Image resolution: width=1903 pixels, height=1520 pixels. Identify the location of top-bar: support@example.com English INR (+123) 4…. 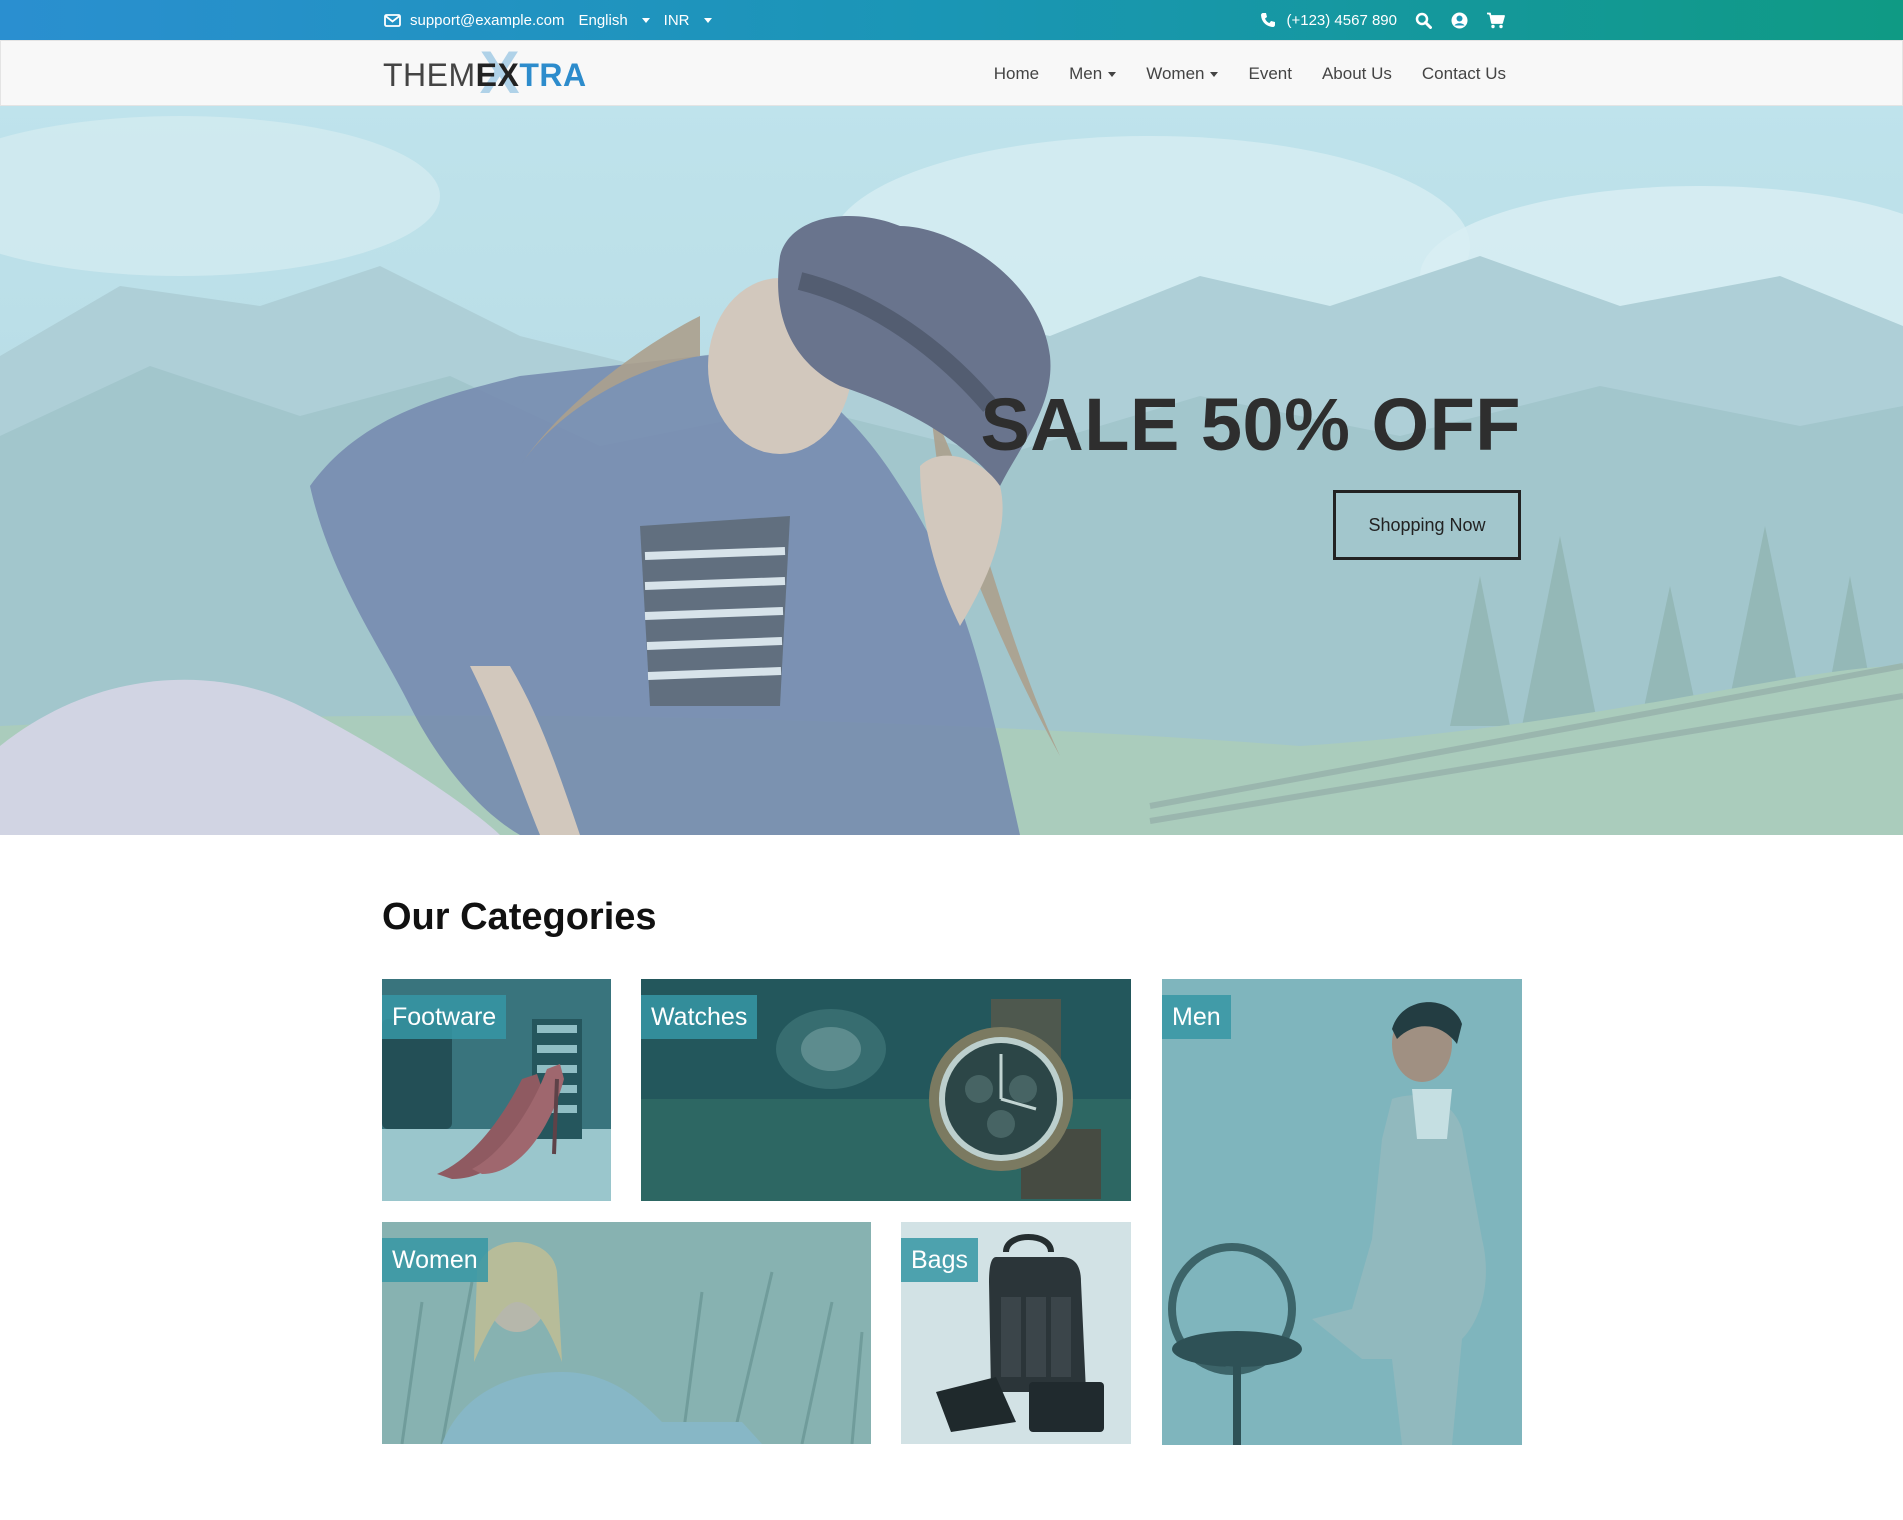
(951, 20).